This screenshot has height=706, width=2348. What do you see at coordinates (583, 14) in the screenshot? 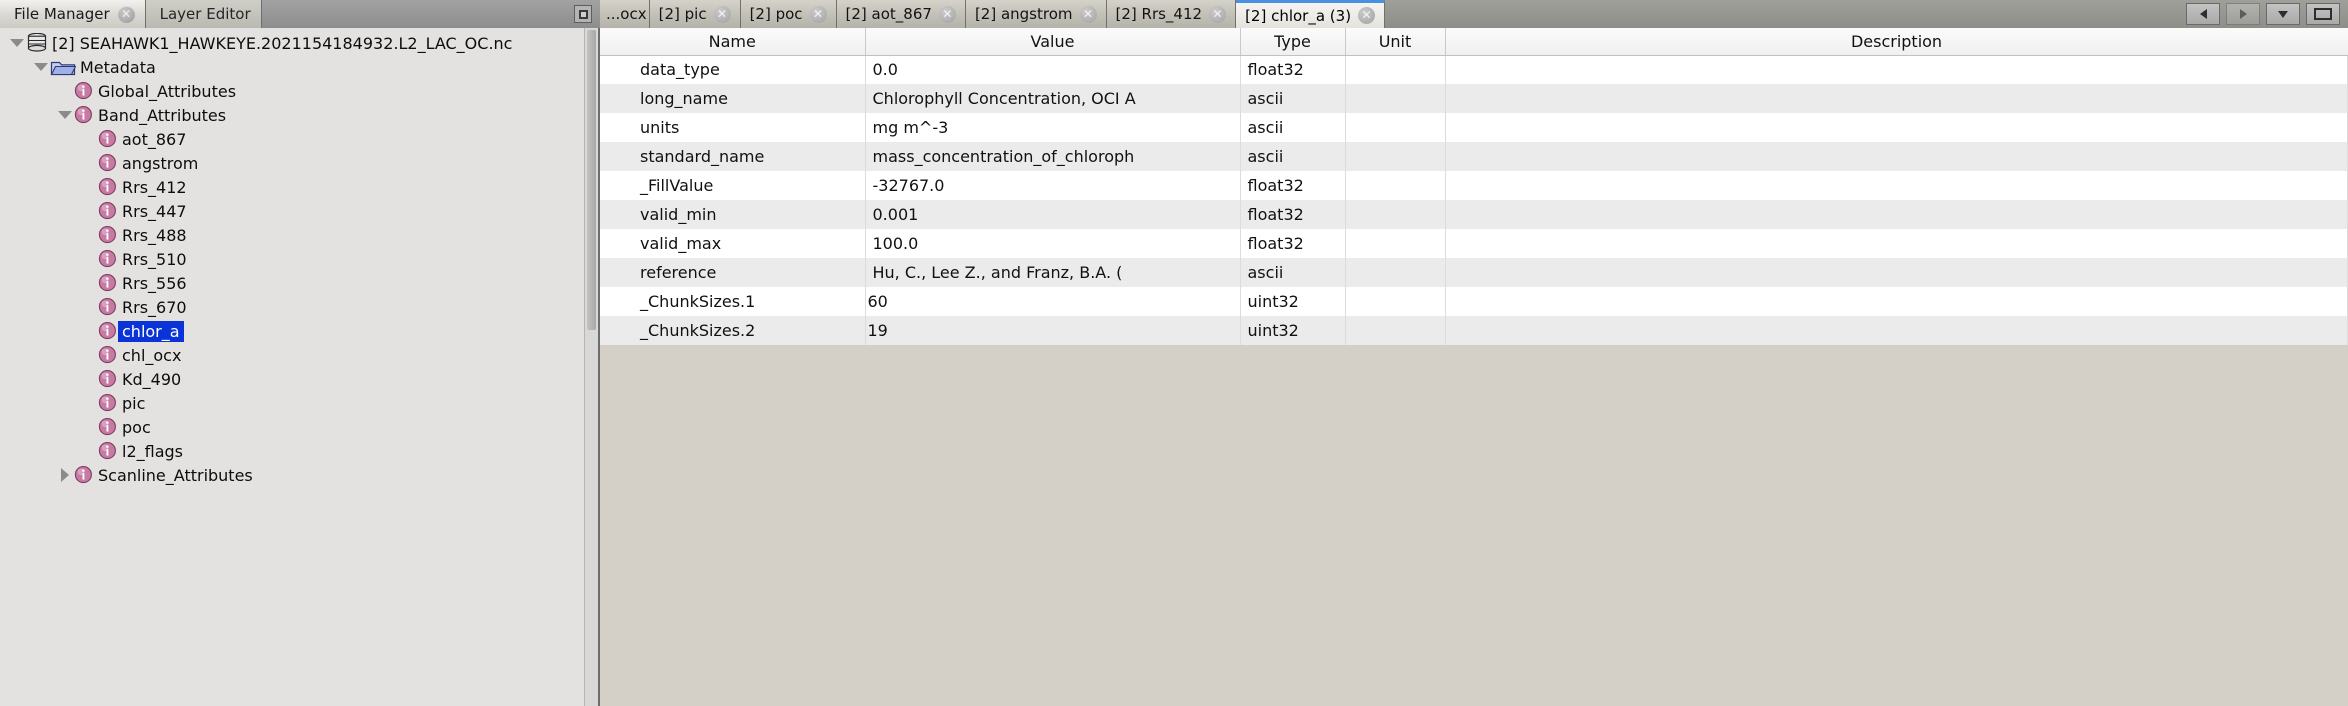
I see `restore-window-icon` at bounding box center [583, 14].